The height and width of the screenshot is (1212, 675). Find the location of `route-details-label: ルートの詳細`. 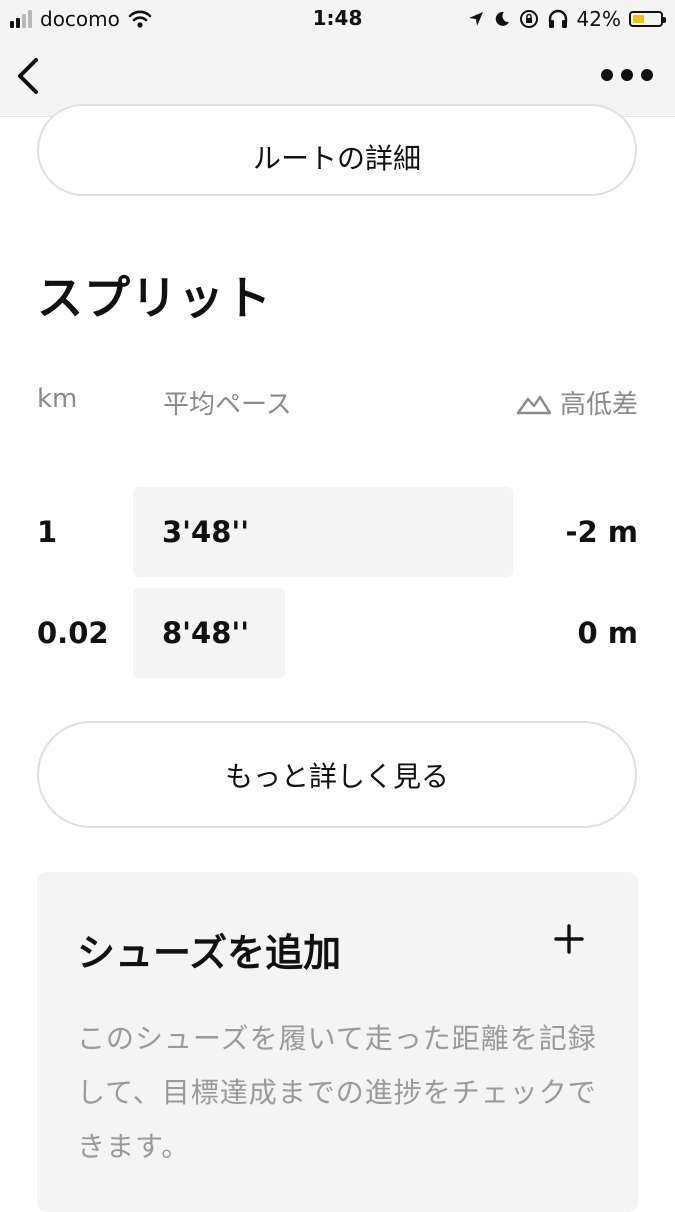

route-details-label: ルートの詳細 is located at coordinates (336, 158).